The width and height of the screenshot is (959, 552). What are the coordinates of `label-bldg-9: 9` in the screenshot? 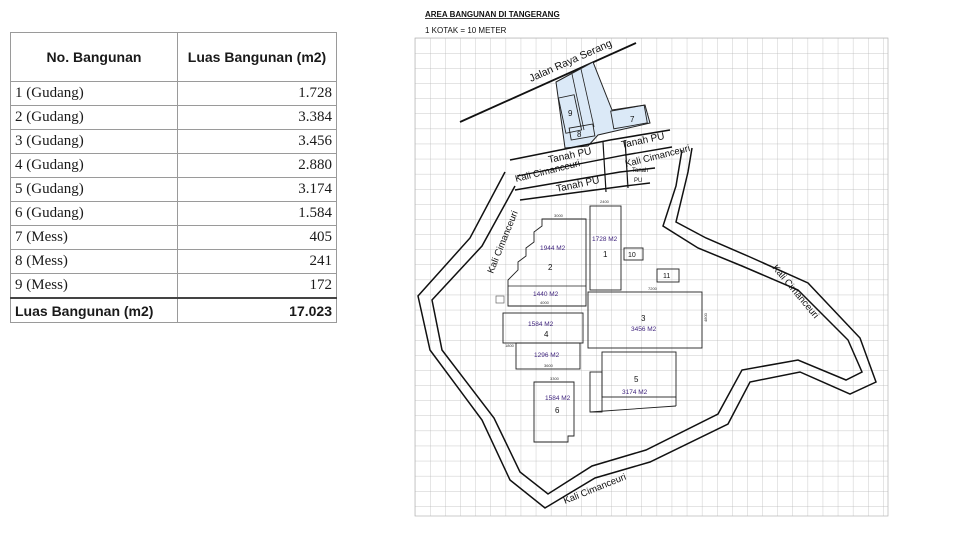 It's located at (570, 113).